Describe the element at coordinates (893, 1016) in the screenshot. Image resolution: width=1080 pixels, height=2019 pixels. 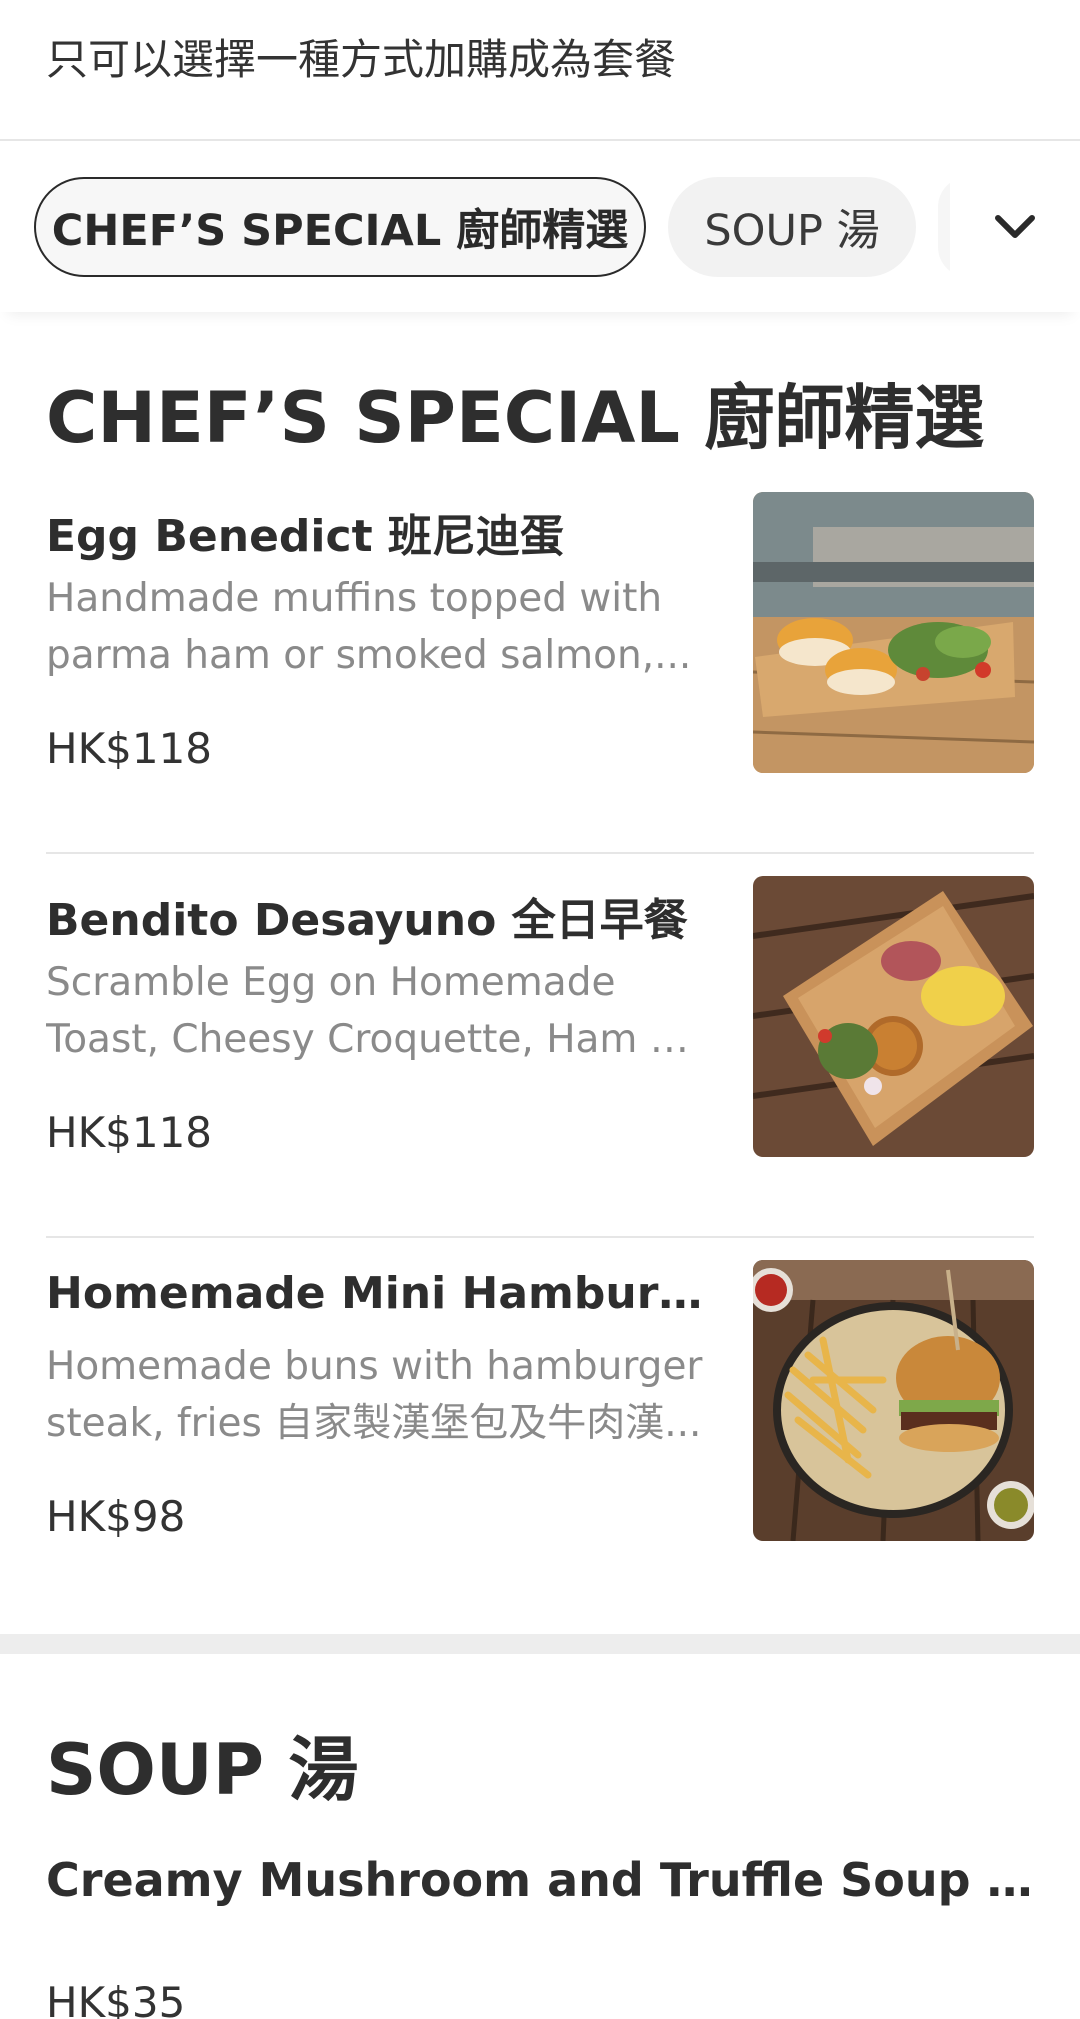
I see `all-day-breakfast-photo` at that location.